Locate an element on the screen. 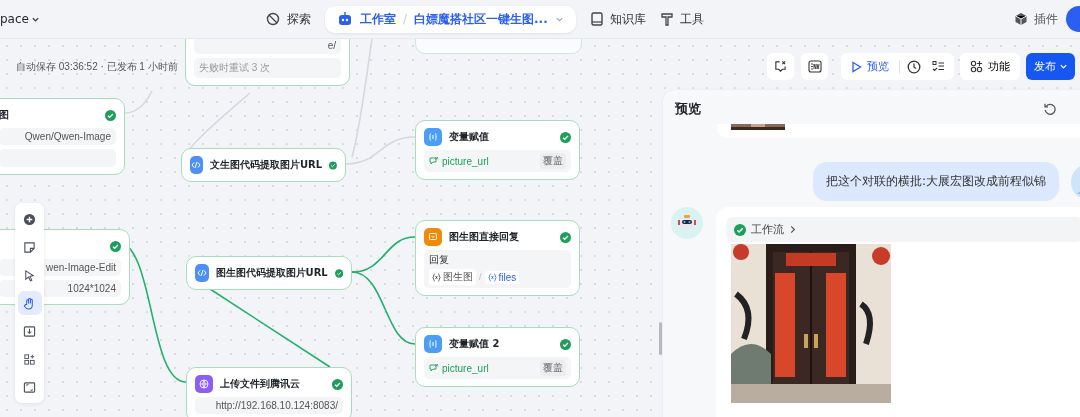 Image resolution: width=1080 pixels, height=417 pixels. node-title: 上传文件到腾讯云 is located at coordinates (260, 384).